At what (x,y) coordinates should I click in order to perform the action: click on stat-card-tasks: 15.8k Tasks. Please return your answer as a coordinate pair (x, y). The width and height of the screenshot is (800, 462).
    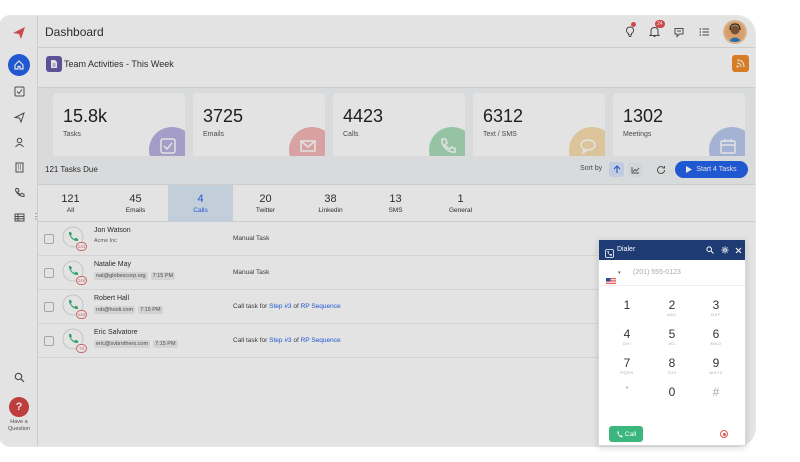
    Looking at the image, I should click on (119, 128).